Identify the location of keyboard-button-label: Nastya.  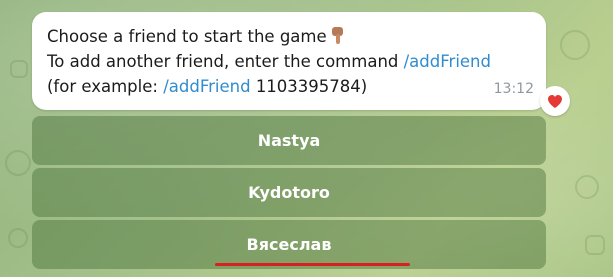
(289, 140).